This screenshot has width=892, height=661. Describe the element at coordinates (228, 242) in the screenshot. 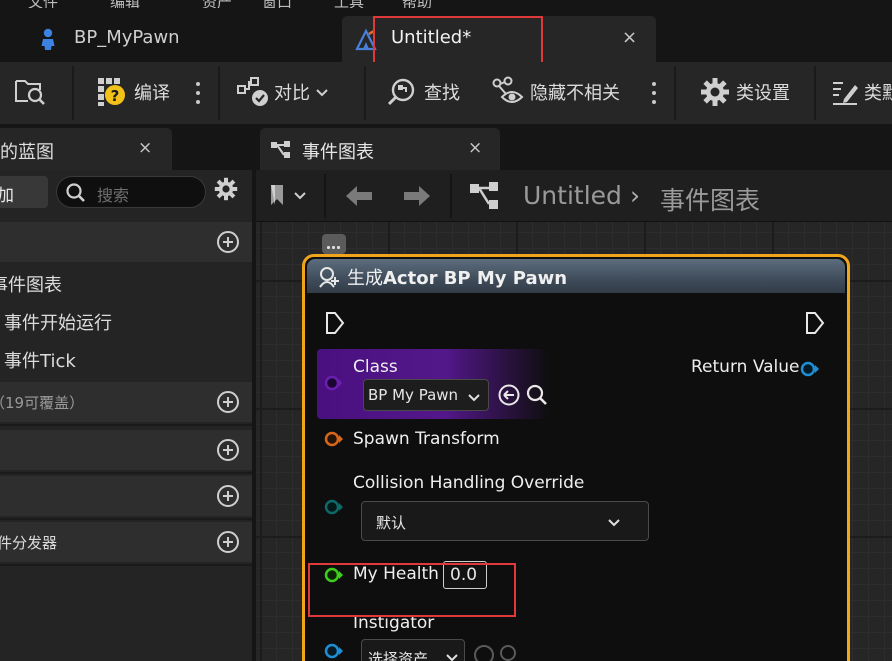

I see `add-graph-icon` at that location.